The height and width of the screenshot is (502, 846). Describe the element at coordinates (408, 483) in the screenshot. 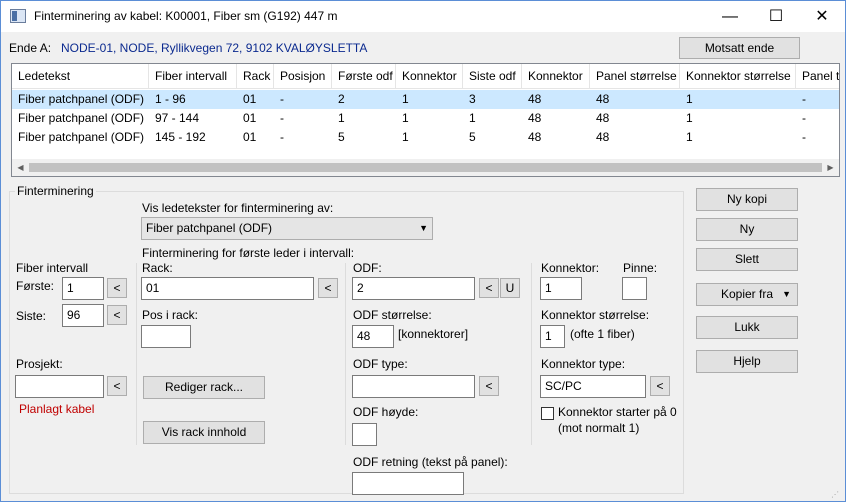

I see `odf-retning-input` at that location.